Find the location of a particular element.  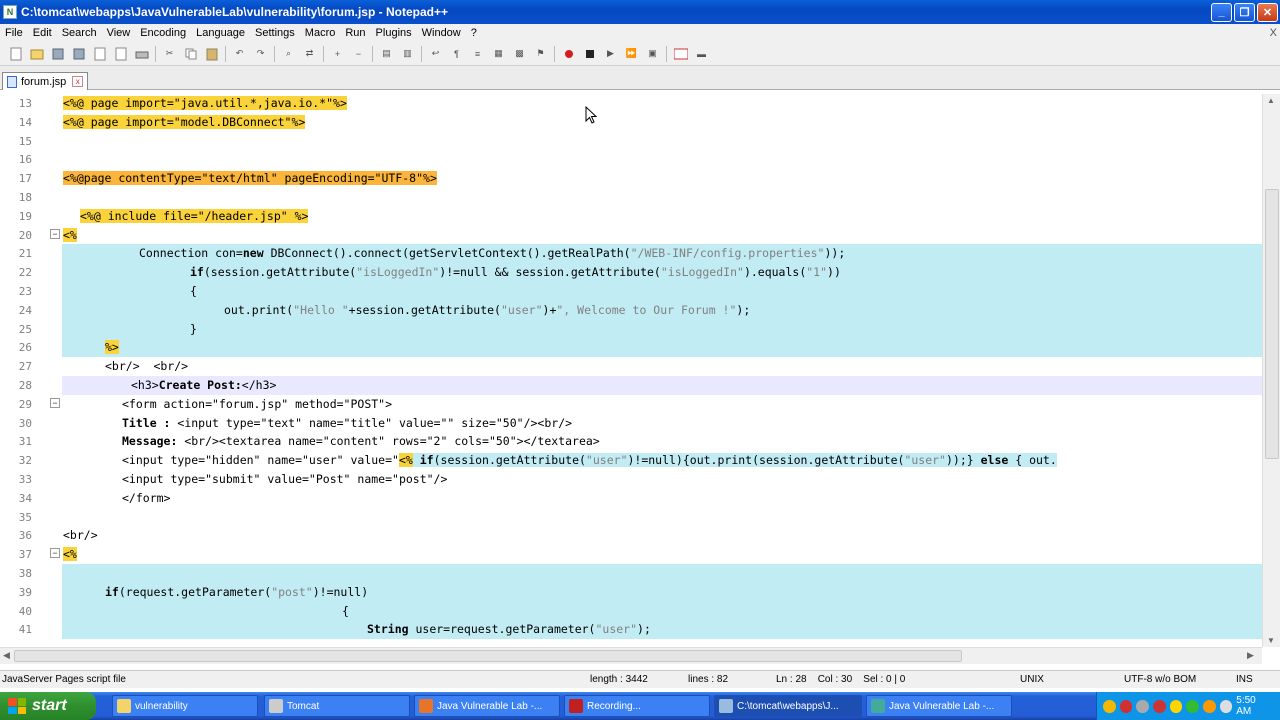

menu-encoding: Encoding is located at coordinates (163, 33).